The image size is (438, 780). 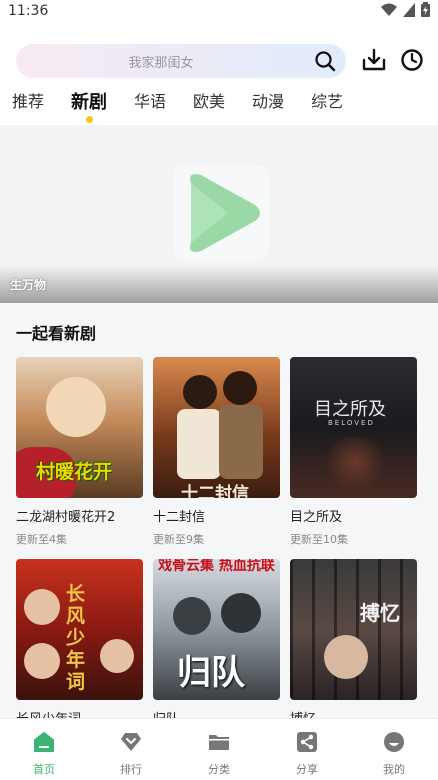 I want to click on tab-anime: 动漫, so click(x=268, y=103).